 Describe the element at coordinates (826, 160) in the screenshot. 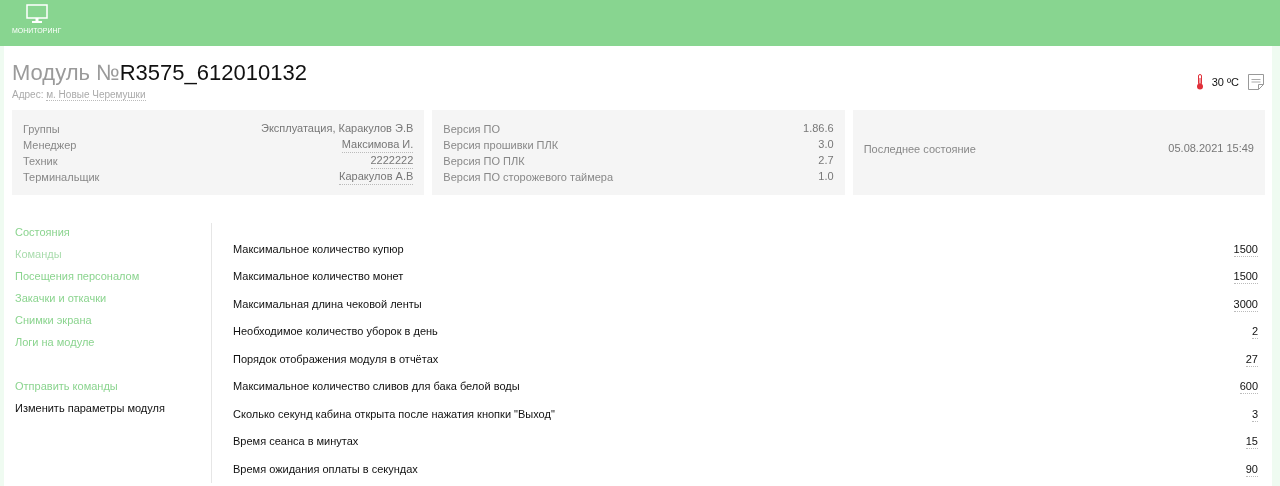

I see `field-value: 2.7` at that location.